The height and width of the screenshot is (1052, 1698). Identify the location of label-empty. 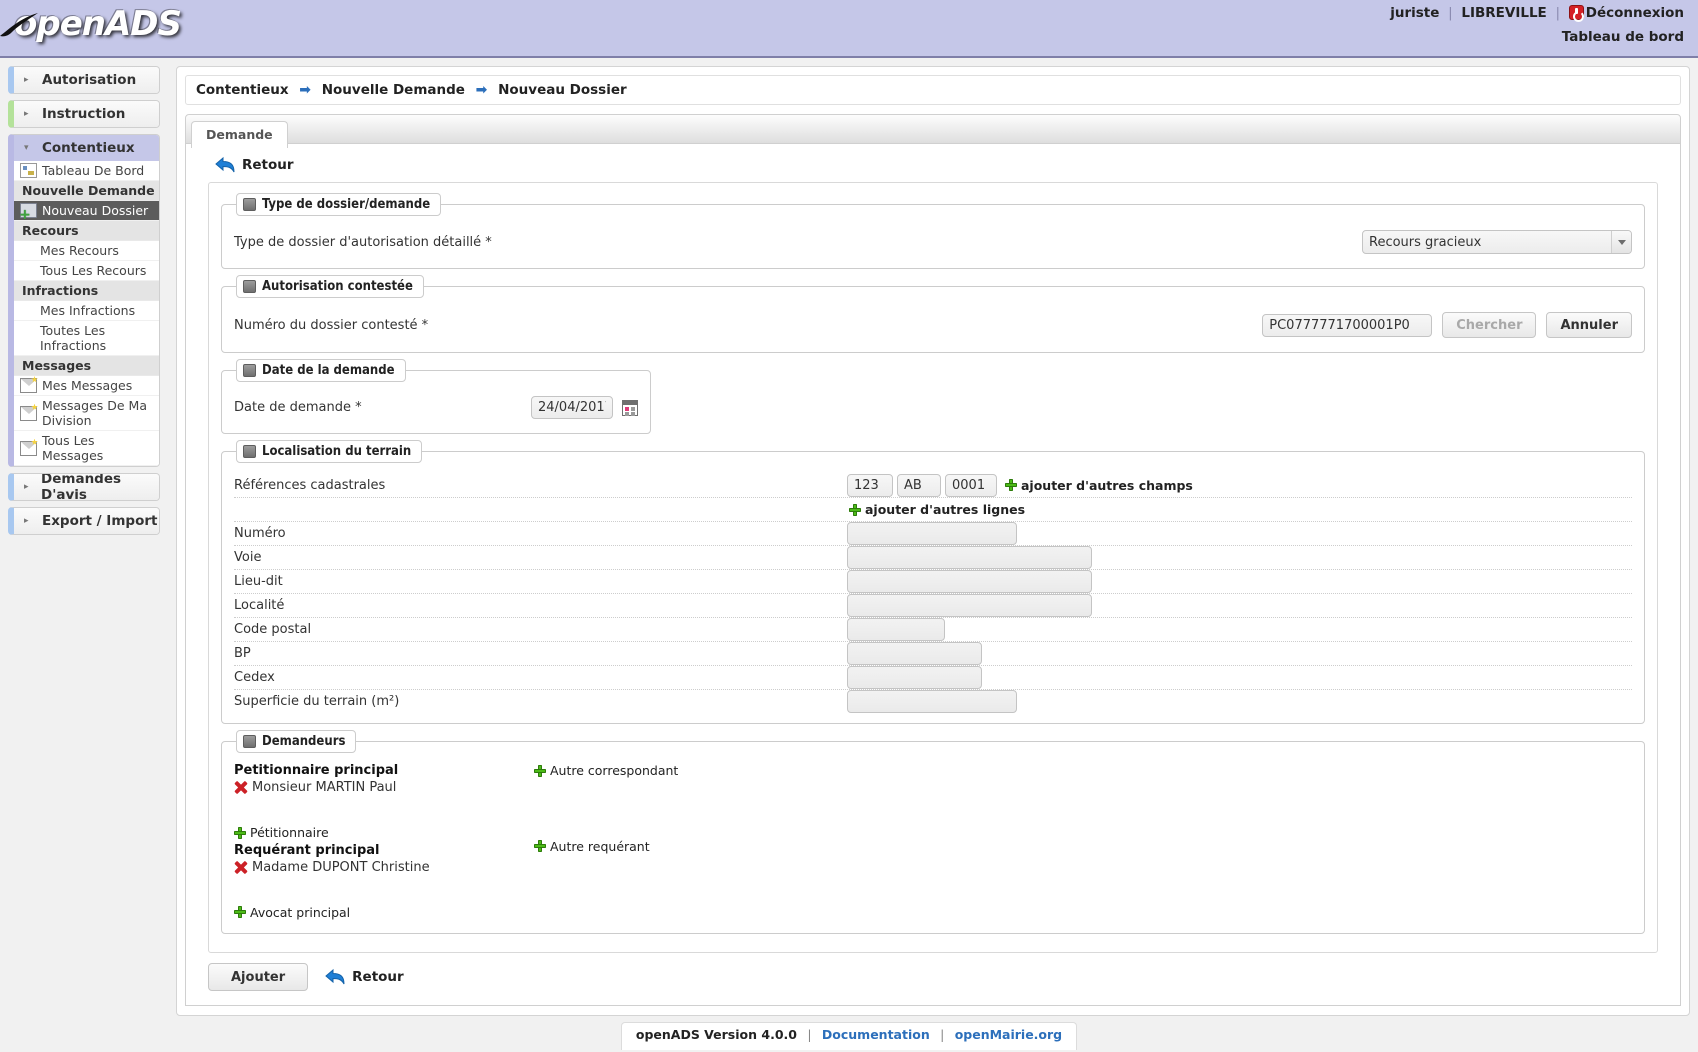
(240, 509).